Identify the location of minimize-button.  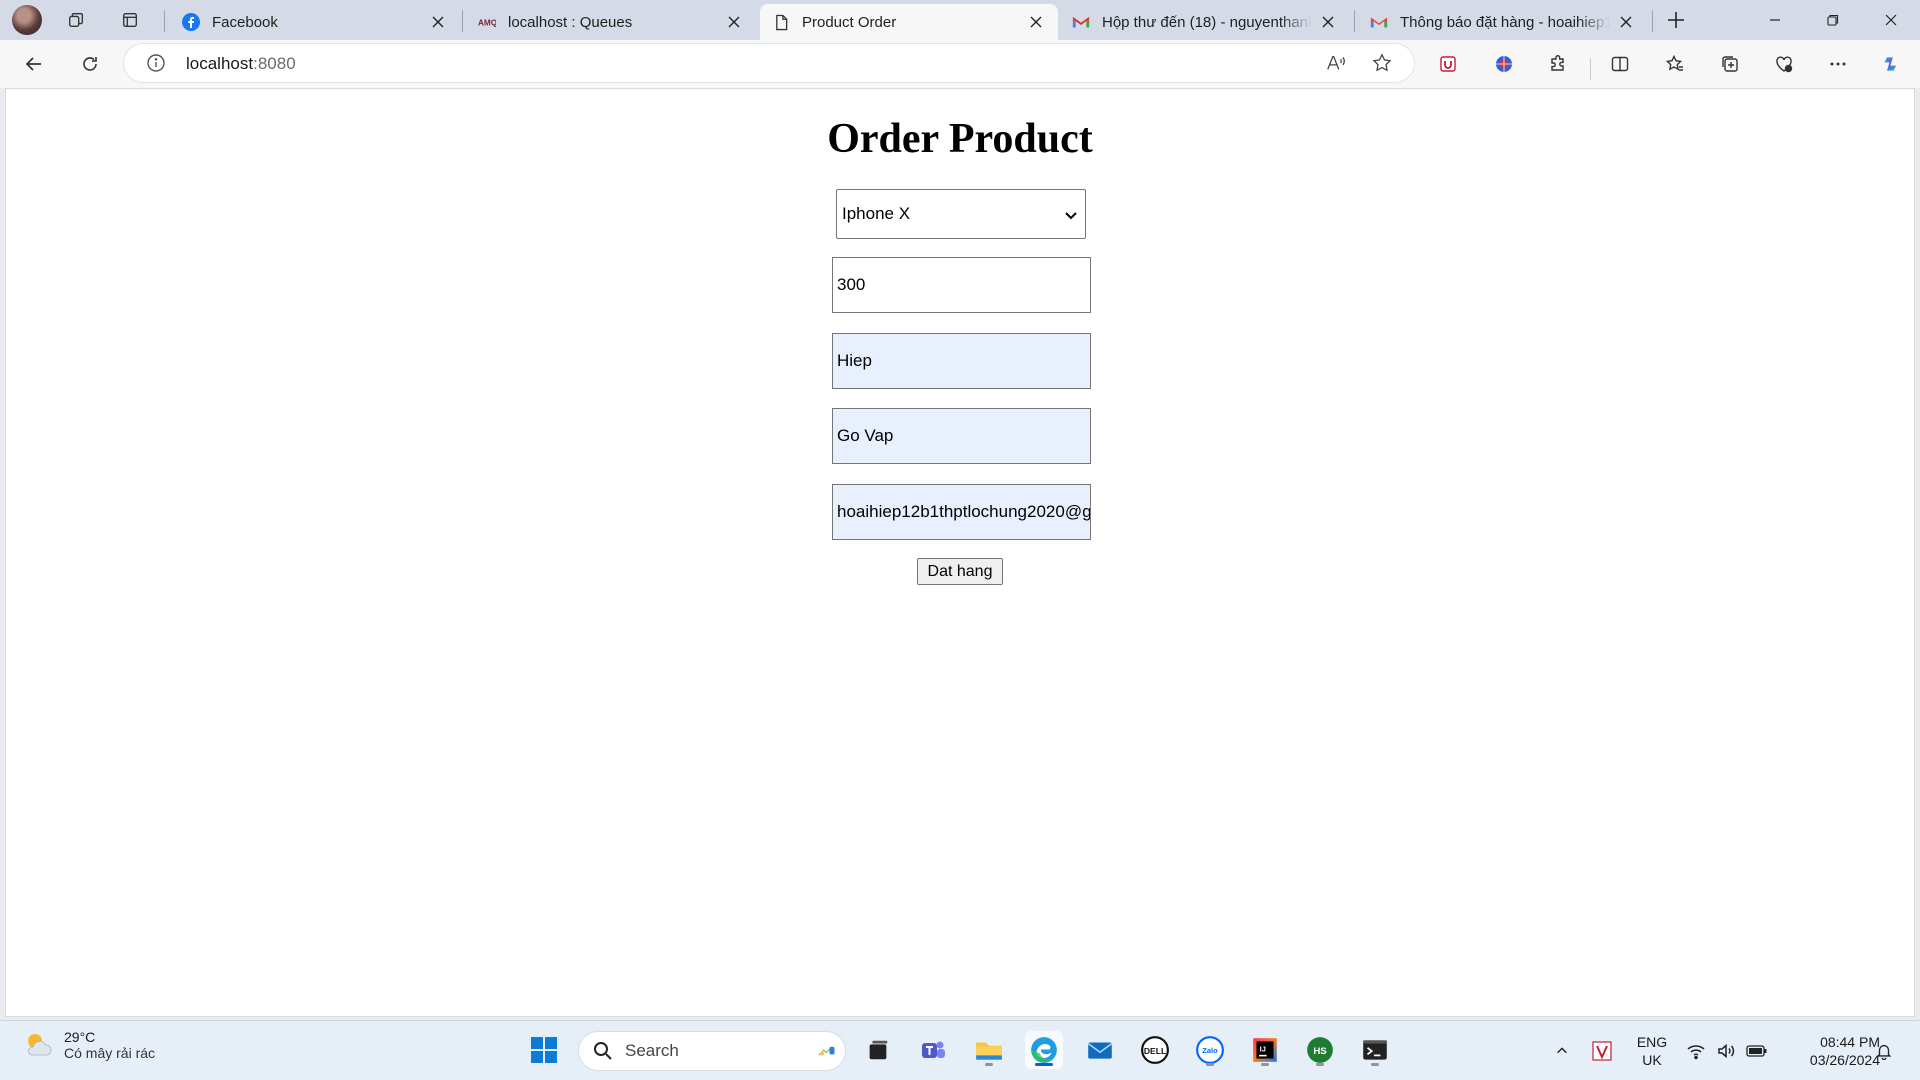
(1775, 20).